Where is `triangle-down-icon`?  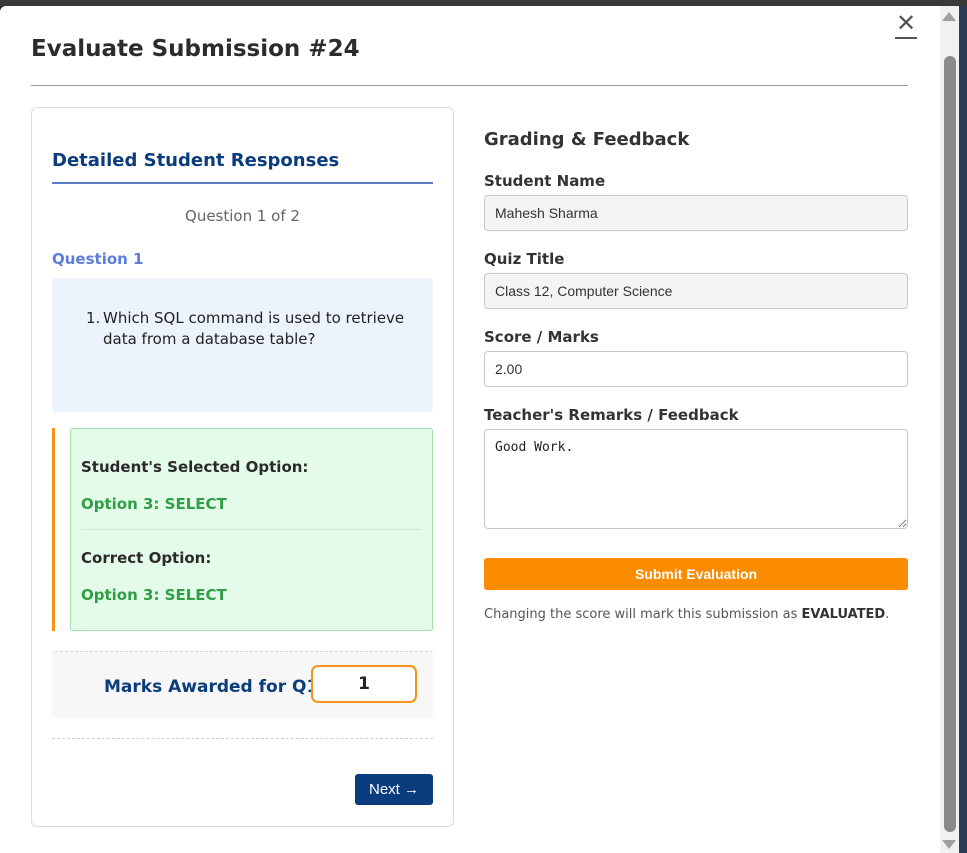 triangle-down-icon is located at coordinates (949, 844).